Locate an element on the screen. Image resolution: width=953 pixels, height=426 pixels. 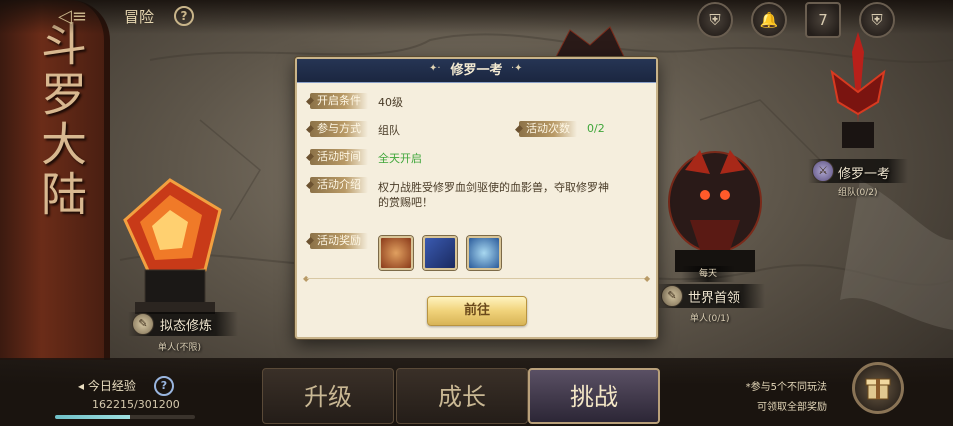
asura-trial-sub: 组队(0/2) is located at coordinates (858, 193).